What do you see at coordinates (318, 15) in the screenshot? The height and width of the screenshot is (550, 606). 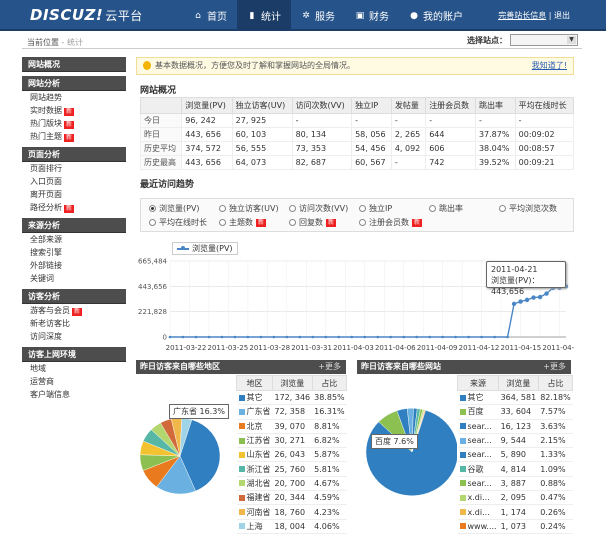 I see `nav-services: ✲ 服务` at bounding box center [318, 15].